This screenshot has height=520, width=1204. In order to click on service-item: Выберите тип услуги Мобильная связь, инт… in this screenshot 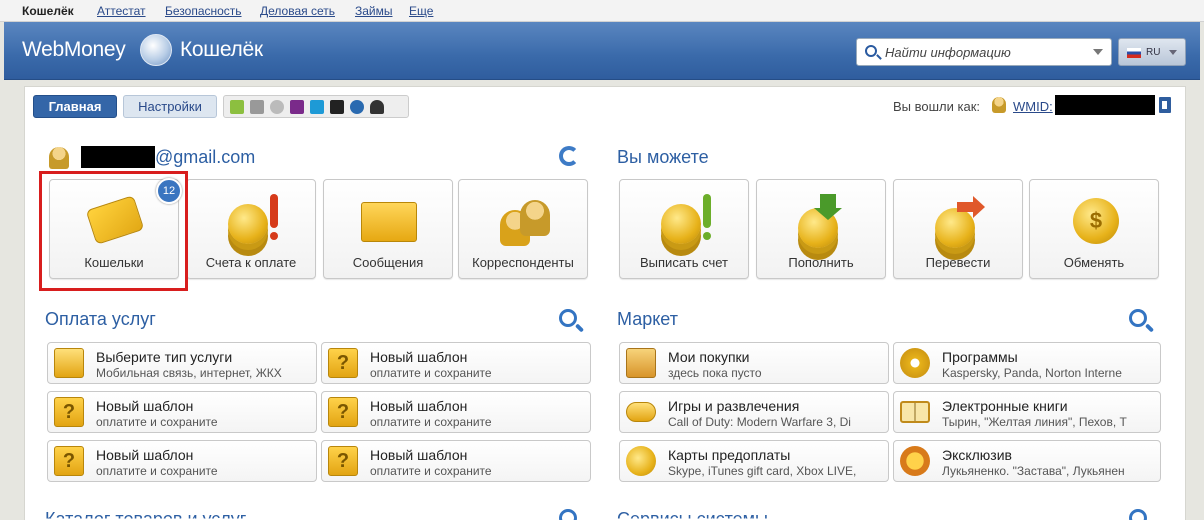, I will do `click(182, 363)`.